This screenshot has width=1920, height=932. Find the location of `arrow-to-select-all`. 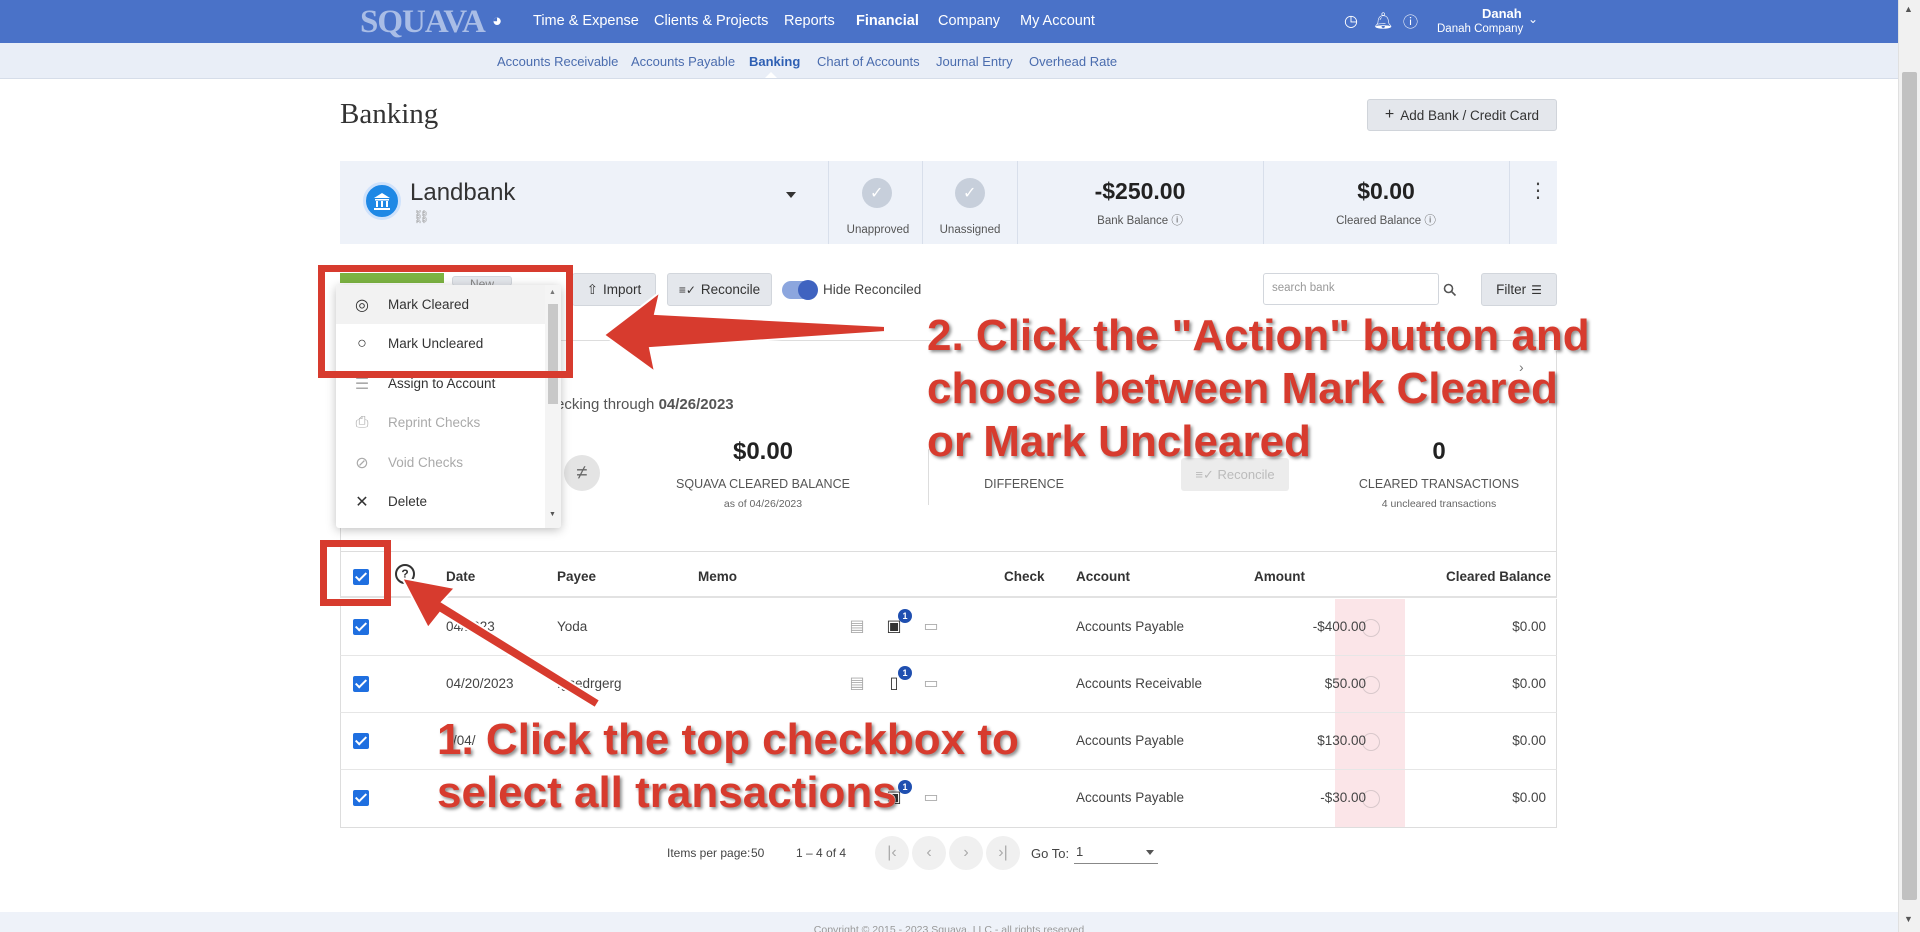

arrow-to-select-all is located at coordinates (501, 643).